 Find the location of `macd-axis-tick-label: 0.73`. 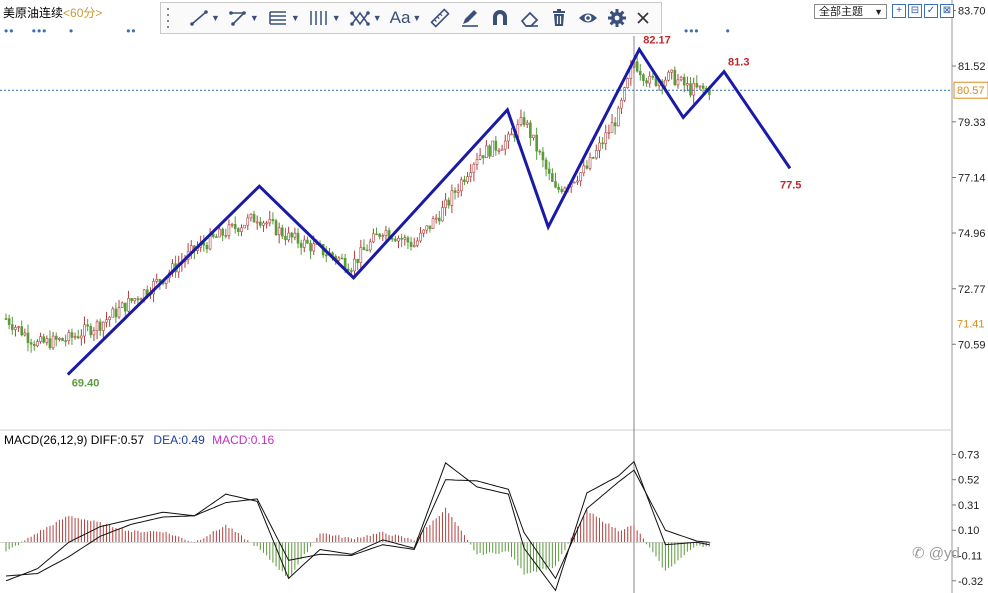

macd-axis-tick-label: 0.73 is located at coordinates (968, 455).